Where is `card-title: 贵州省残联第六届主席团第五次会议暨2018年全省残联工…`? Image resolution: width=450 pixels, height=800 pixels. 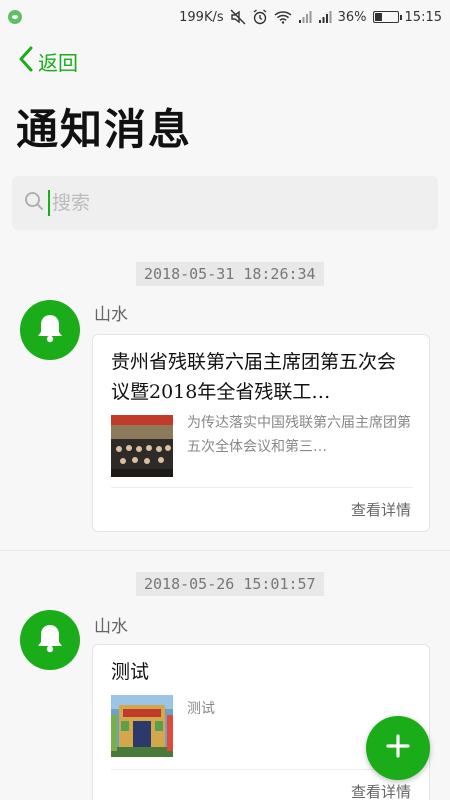
card-title: 贵州省残联第六届主席团第五次会议暨2018年全省残联工… is located at coordinates (254, 377).